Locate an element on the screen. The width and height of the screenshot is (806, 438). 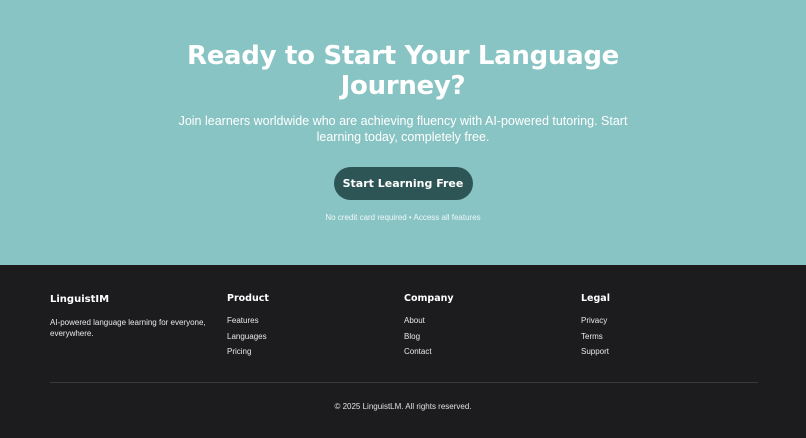
cta-title: Ready to Start Your Language Journey? is located at coordinates (403, 71).